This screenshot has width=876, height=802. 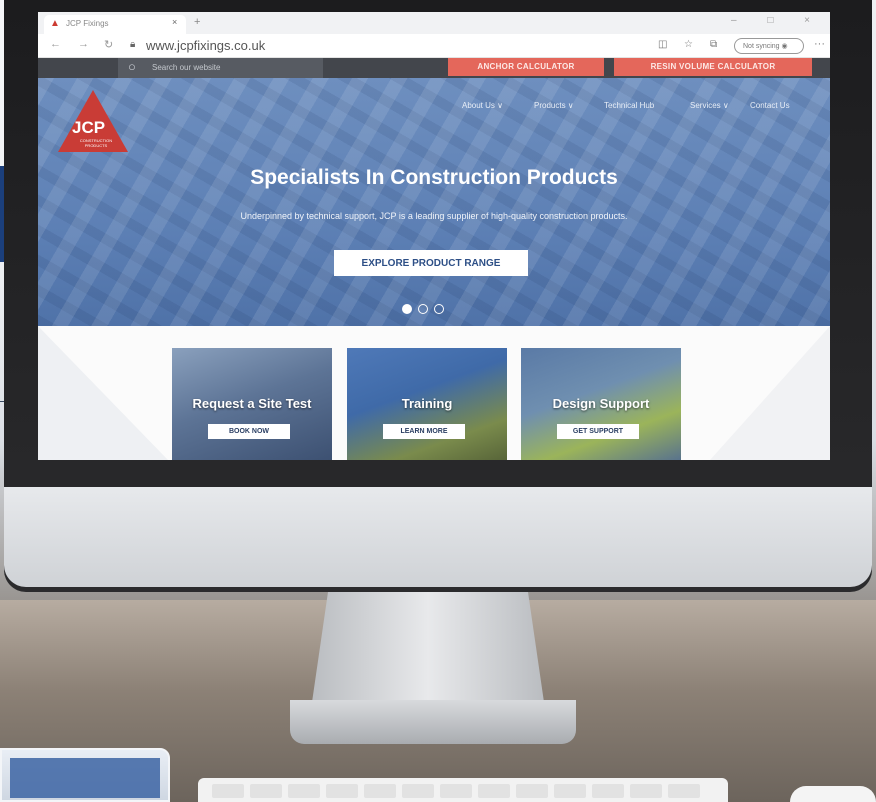 I want to click on learn-more-button: LEARN MORE, so click(x=424, y=431).